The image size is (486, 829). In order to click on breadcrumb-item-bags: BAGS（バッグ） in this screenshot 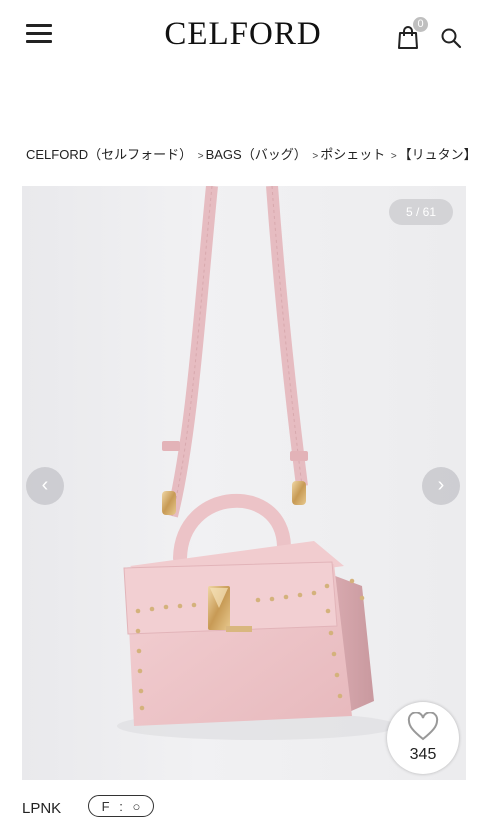, I will do `click(256, 154)`.